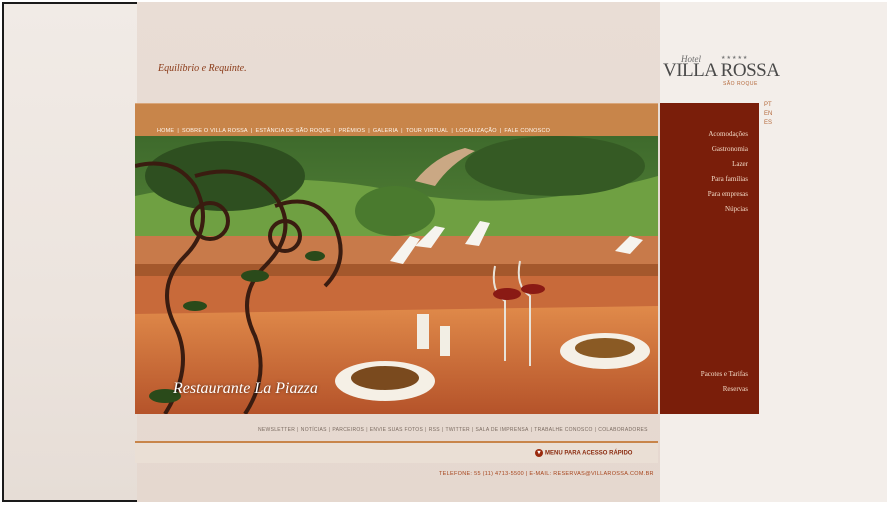 The height and width of the screenshot is (506, 891). What do you see at coordinates (740, 84) in the screenshot?
I see `logo-place: SÃO ROQUE` at bounding box center [740, 84].